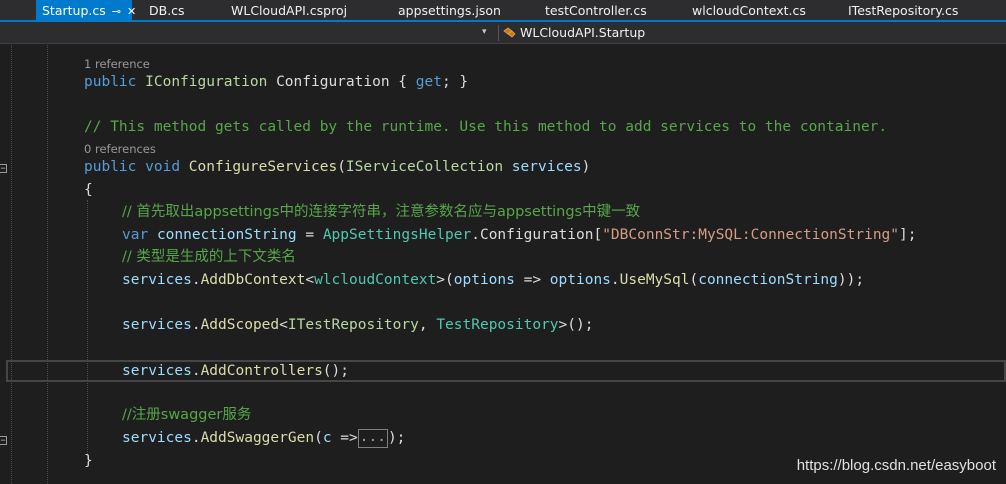  I want to click on method-name: ConfigureServices, so click(263, 167).